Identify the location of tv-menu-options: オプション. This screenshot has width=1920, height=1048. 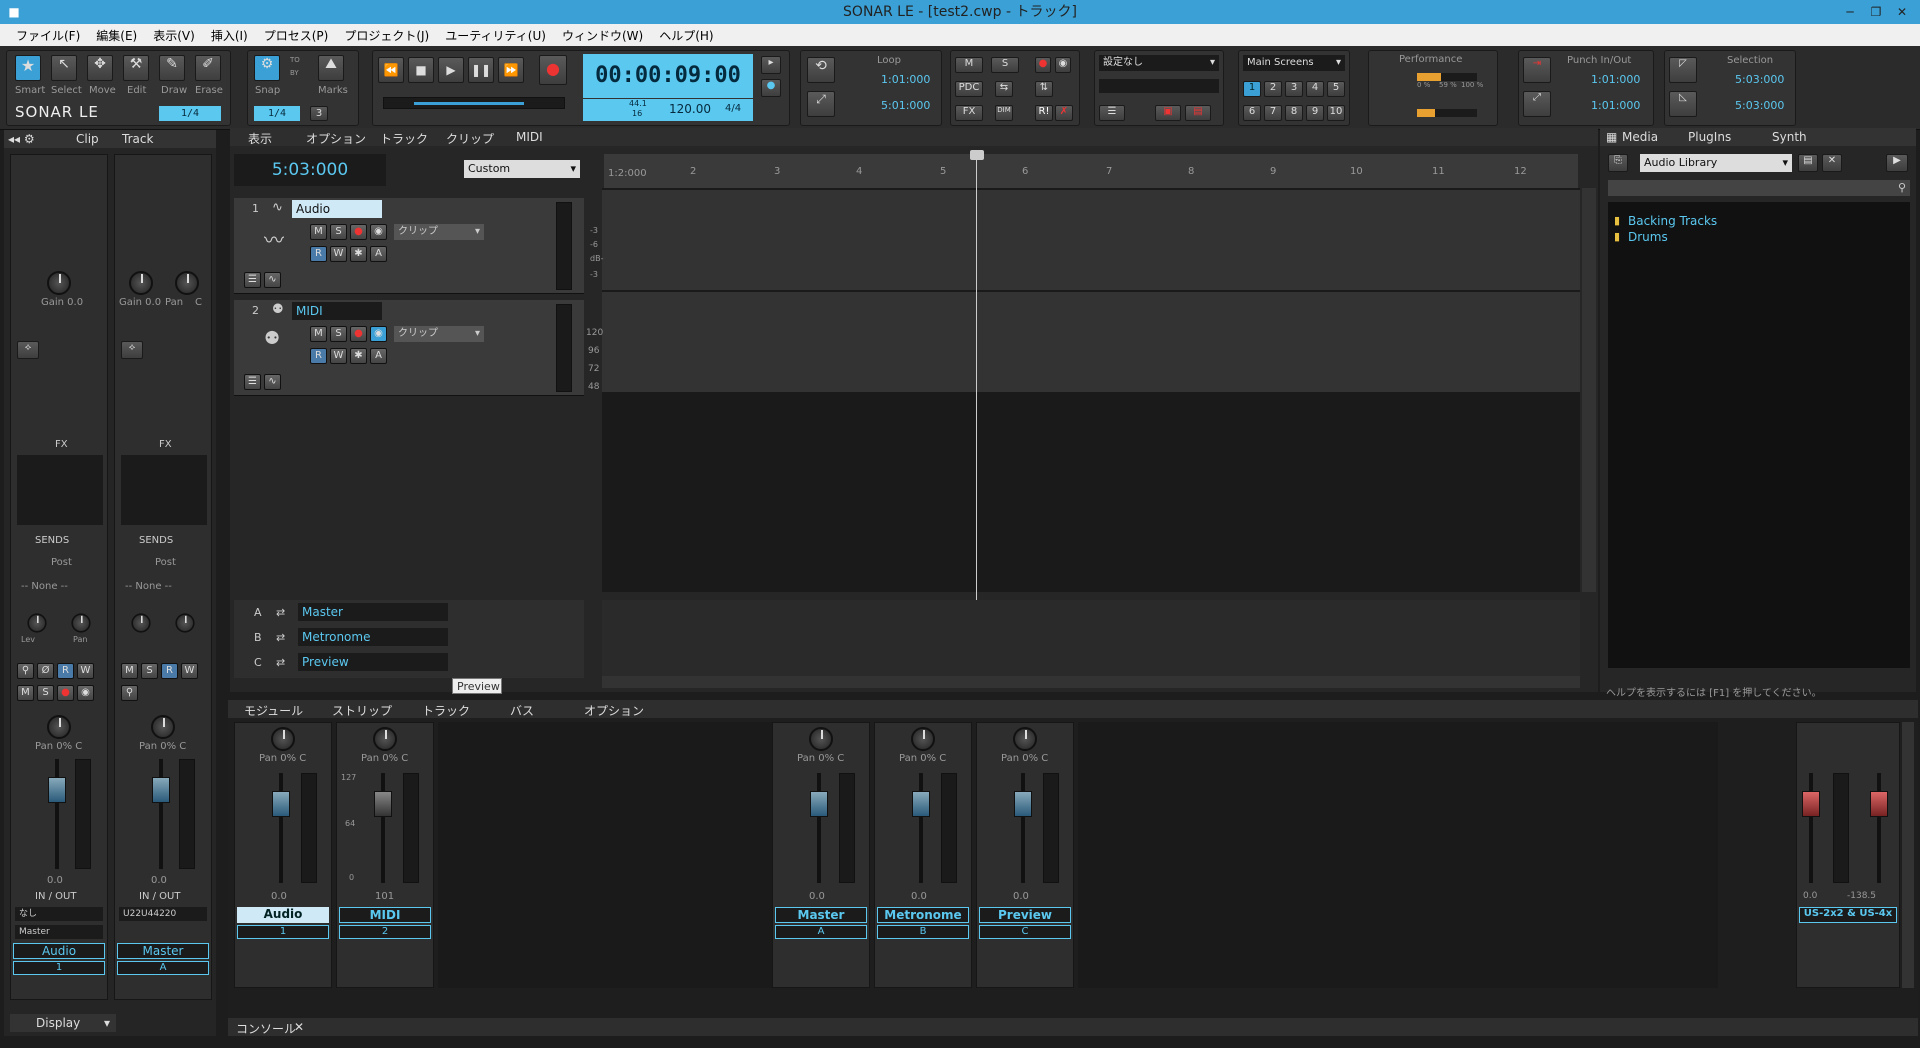
(336, 138).